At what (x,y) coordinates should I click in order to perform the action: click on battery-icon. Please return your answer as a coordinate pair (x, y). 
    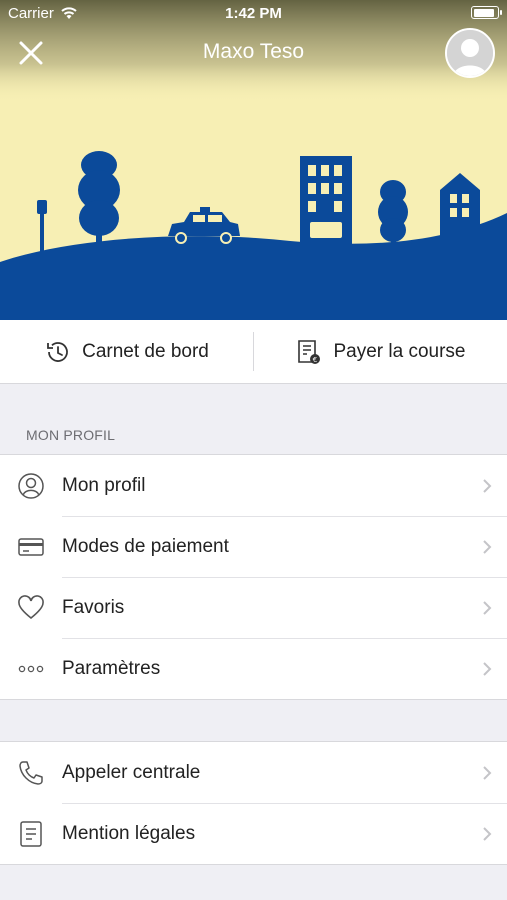
    Looking at the image, I should click on (486, 12).